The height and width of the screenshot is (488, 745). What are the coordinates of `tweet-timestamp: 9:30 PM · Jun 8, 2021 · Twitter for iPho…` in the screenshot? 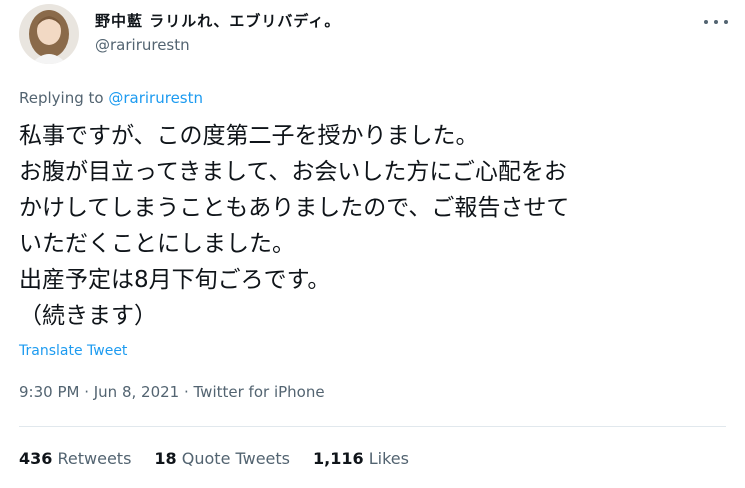 It's located at (172, 392).